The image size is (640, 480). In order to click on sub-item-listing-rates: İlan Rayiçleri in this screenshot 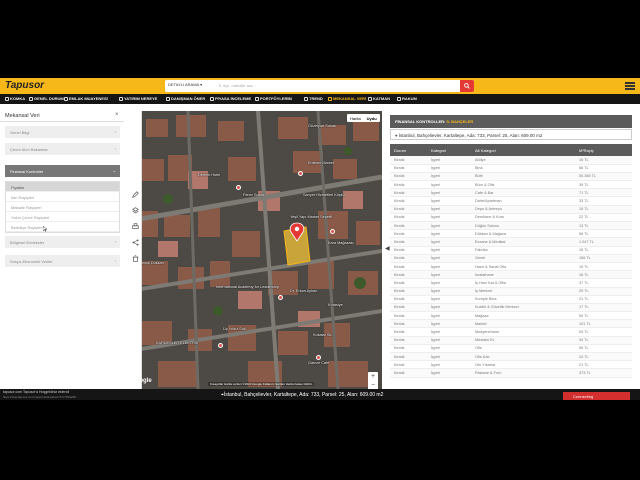, I will do `click(62, 197)`.